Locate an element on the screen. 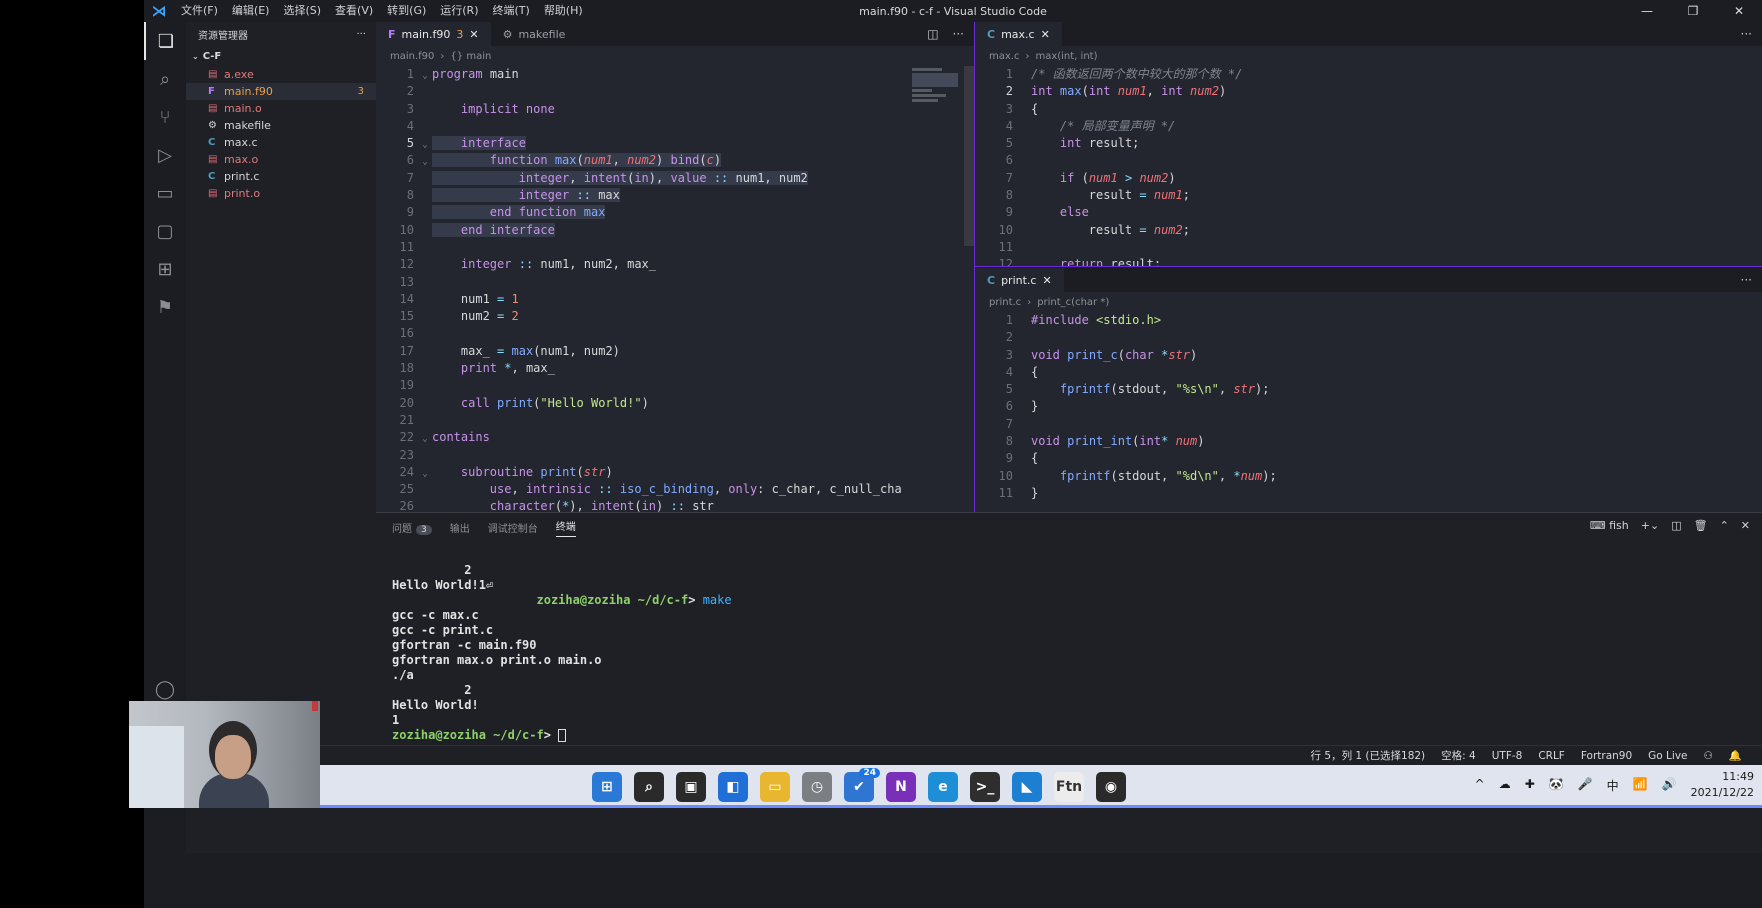 This screenshot has height=908, width=1762. edge-icon: e is located at coordinates (943, 787).